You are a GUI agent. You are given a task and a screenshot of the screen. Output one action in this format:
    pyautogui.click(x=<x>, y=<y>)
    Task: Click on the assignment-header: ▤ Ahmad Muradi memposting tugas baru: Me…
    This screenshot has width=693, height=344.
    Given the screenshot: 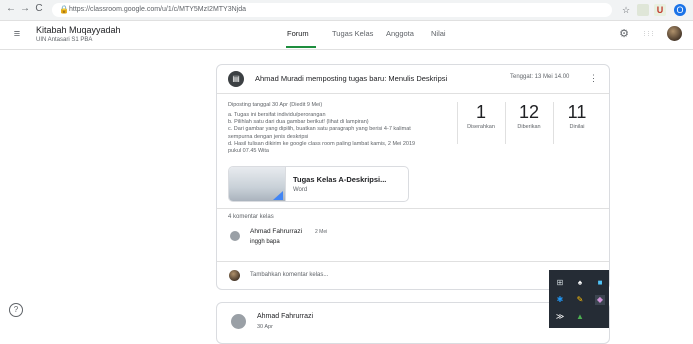 What is the action you would take?
    pyautogui.click(x=413, y=79)
    